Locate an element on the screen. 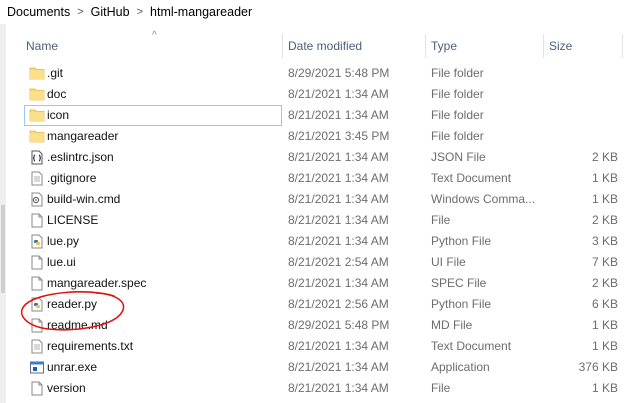 The width and height of the screenshot is (634, 403). file-name: .eslintrc.json is located at coordinates (80, 157).